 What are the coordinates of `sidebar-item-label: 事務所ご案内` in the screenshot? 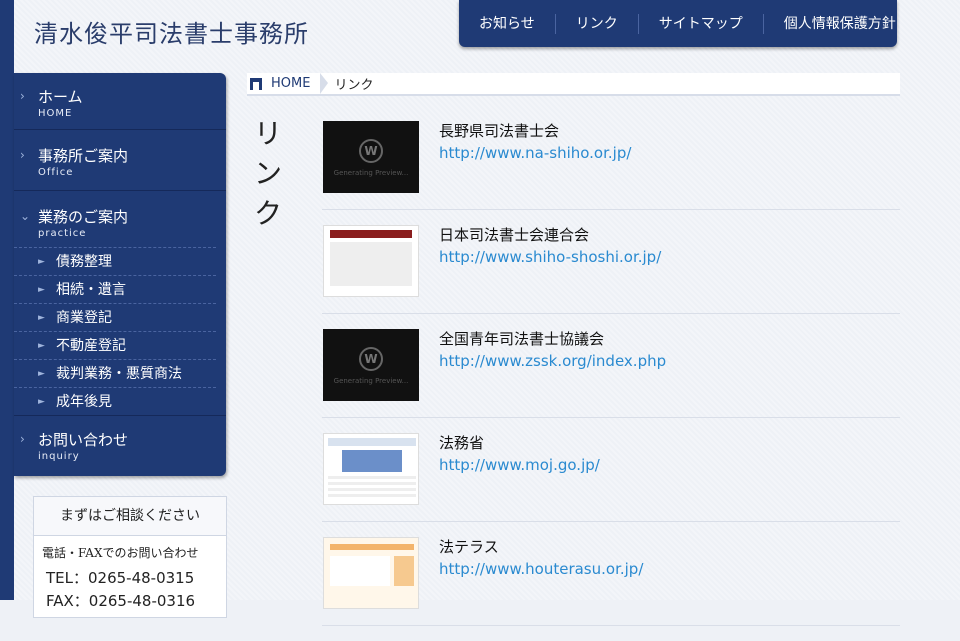 It's located at (83, 156).